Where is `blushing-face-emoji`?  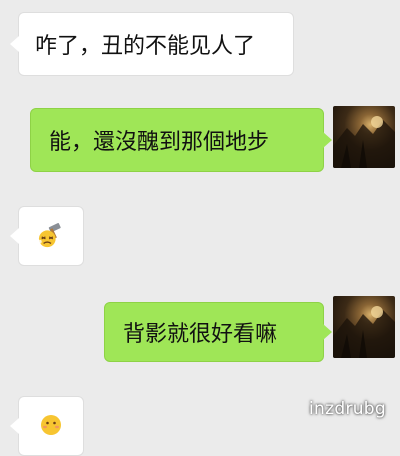
blushing-face-emoji is located at coordinates (51, 425).